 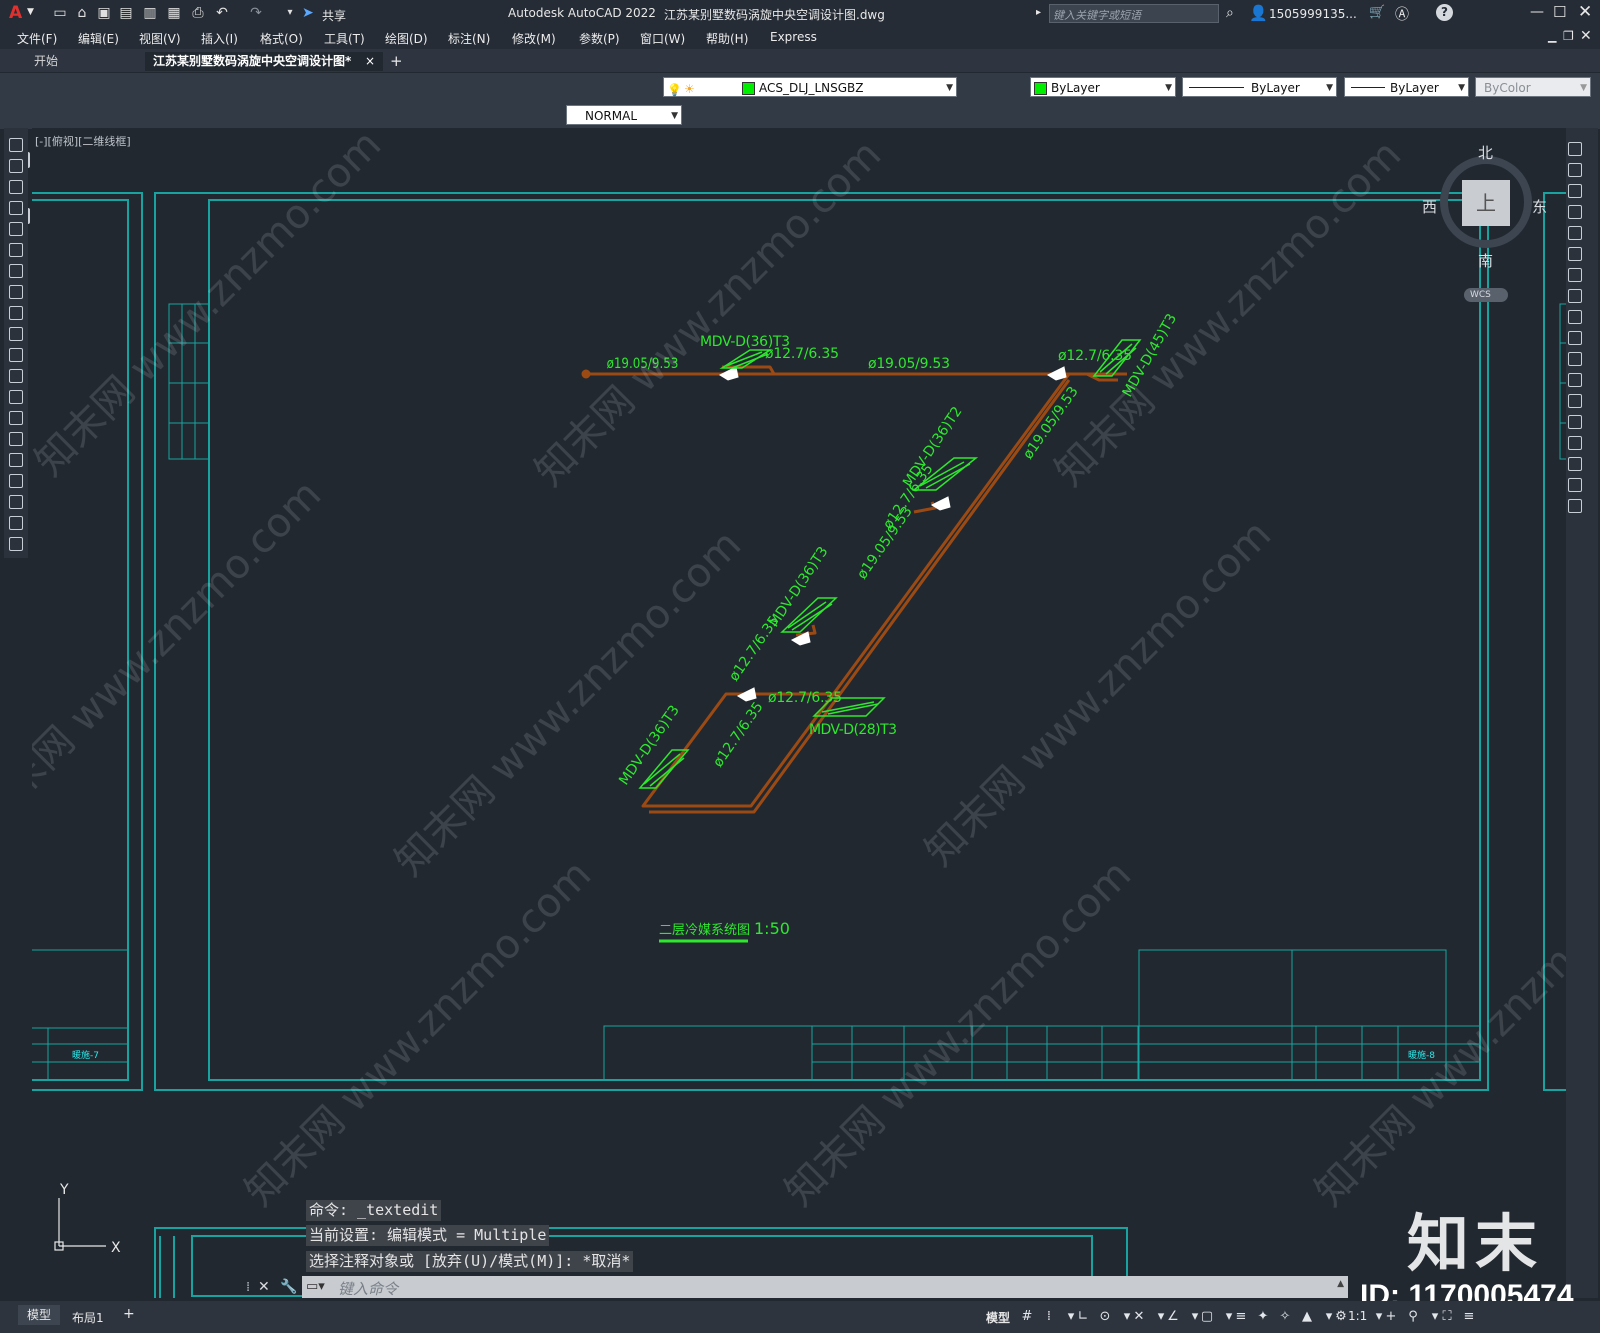 What do you see at coordinates (150, 13) in the screenshot?
I see `publish-icon: ▥` at bounding box center [150, 13].